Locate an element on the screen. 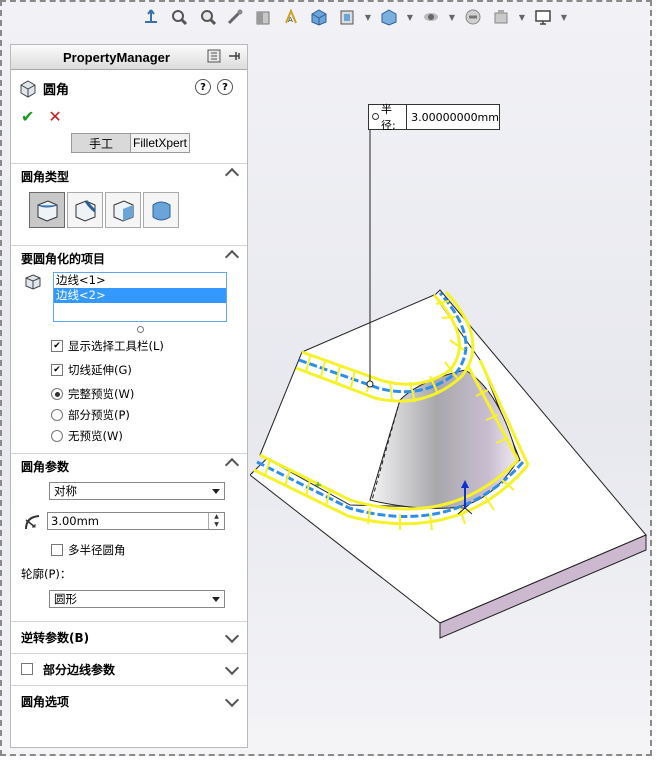 The width and height of the screenshot is (656, 760). radius-input: 3.00mm ▲ ▼ is located at coordinates (136, 521).